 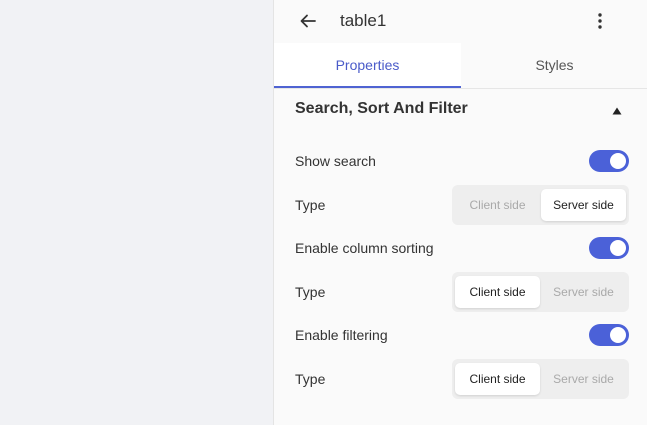 What do you see at coordinates (554, 65) in the screenshot?
I see `tab-styles: Styles` at bounding box center [554, 65].